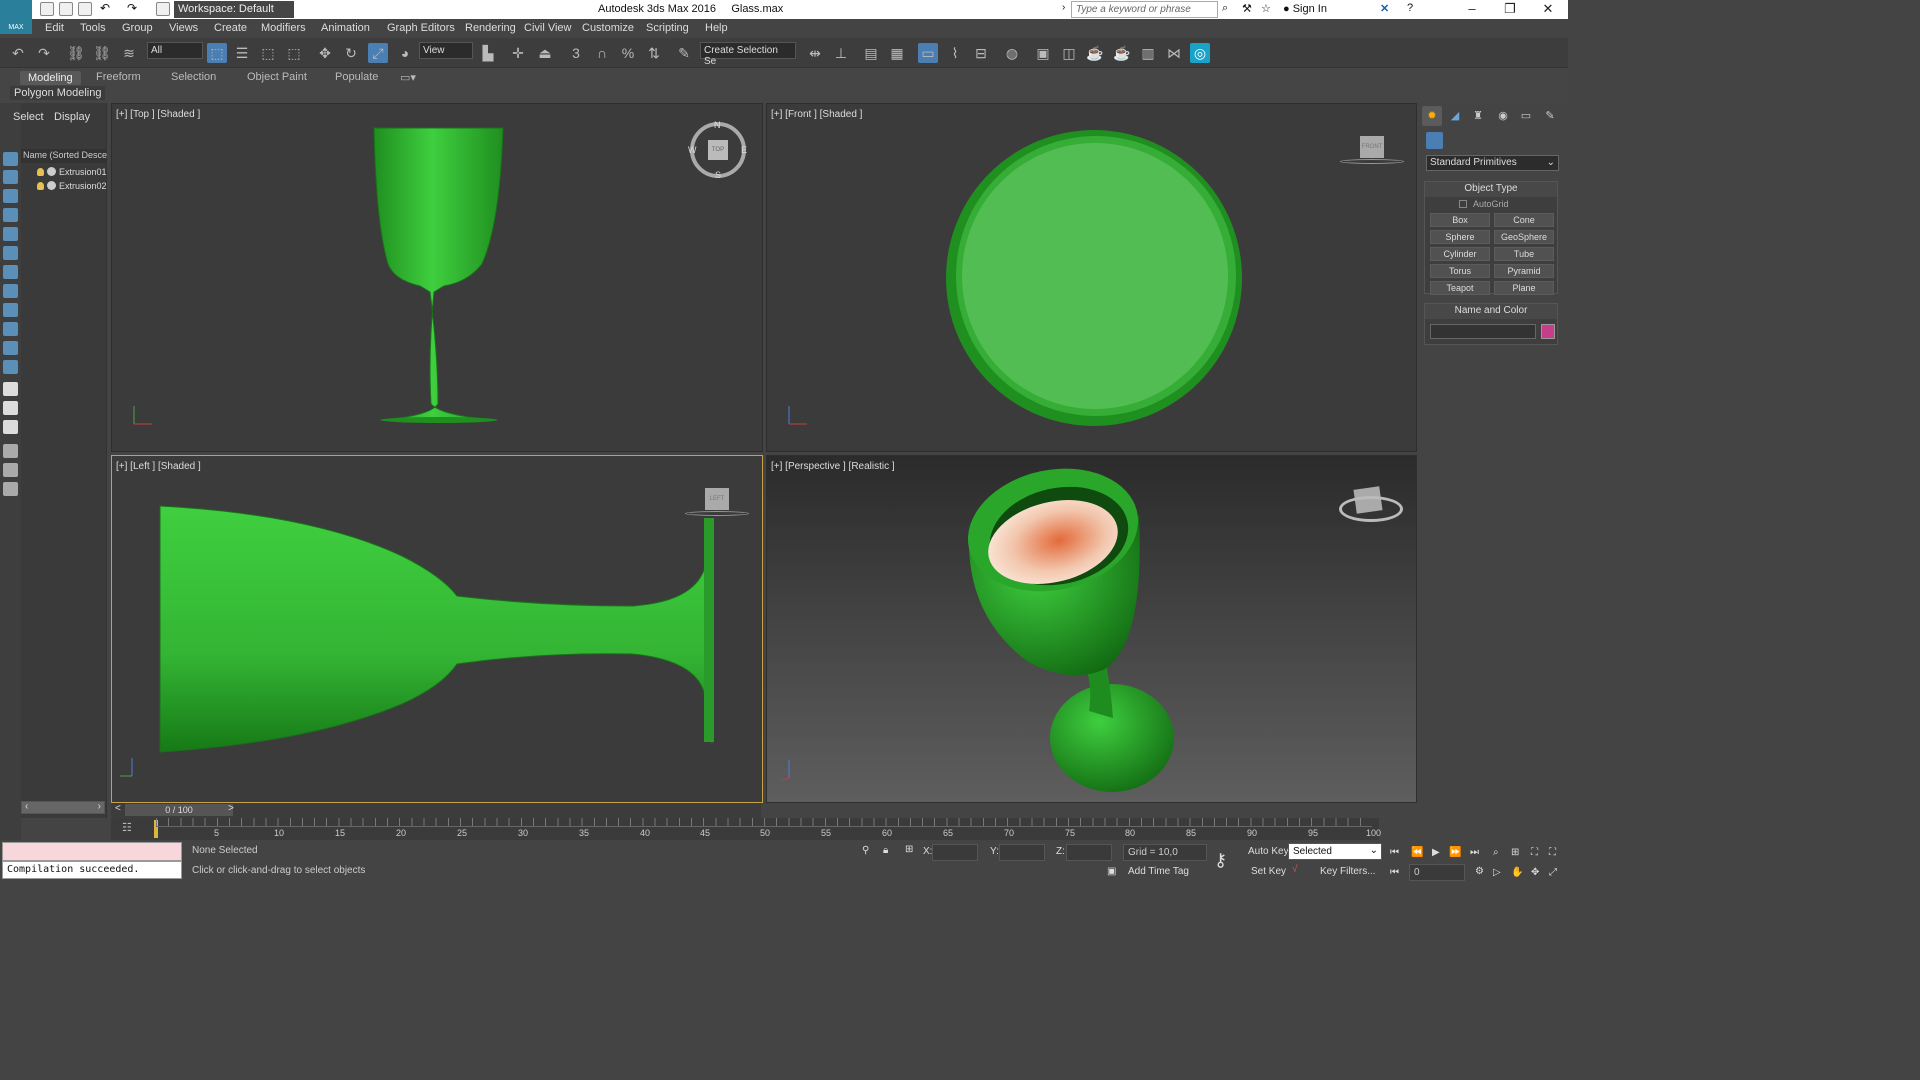  What do you see at coordinates (437, 629) in the screenshot?
I see `viewport-left: [+] [Left ] [Shaded ] LEFT` at bounding box center [437, 629].